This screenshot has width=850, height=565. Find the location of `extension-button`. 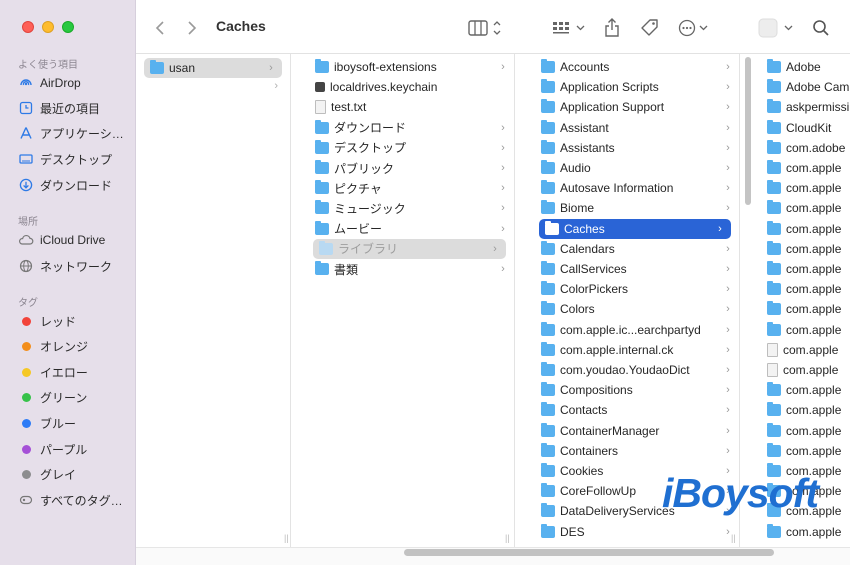

extension-button is located at coordinates (777, 28).